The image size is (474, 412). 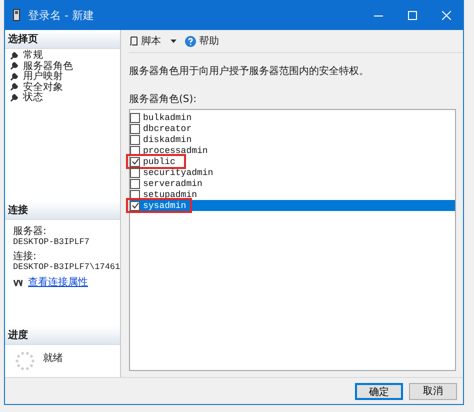 What do you see at coordinates (65, 87) in the screenshot?
I see `sidebar-item: 安全对象` at bounding box center [65, 87].